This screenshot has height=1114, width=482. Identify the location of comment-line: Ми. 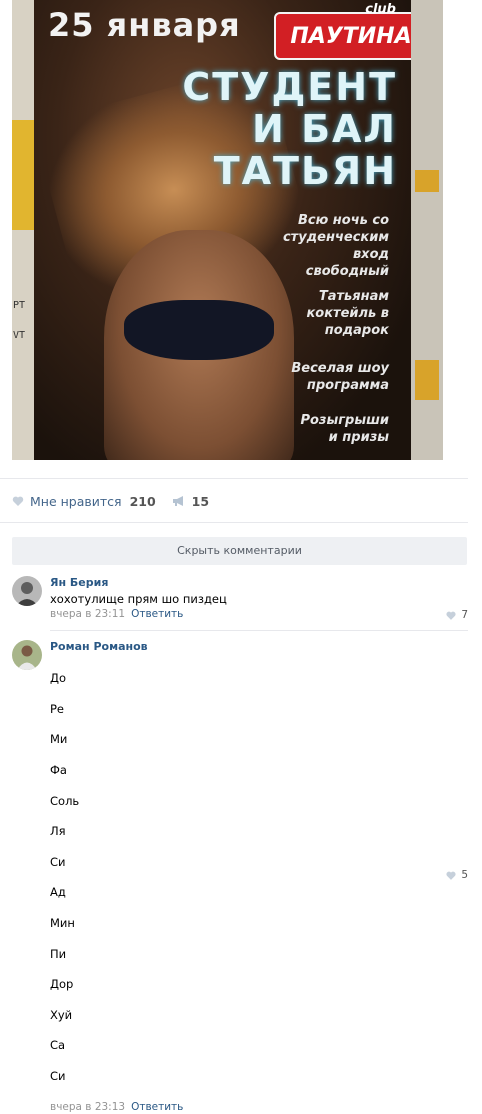
(59, 739).